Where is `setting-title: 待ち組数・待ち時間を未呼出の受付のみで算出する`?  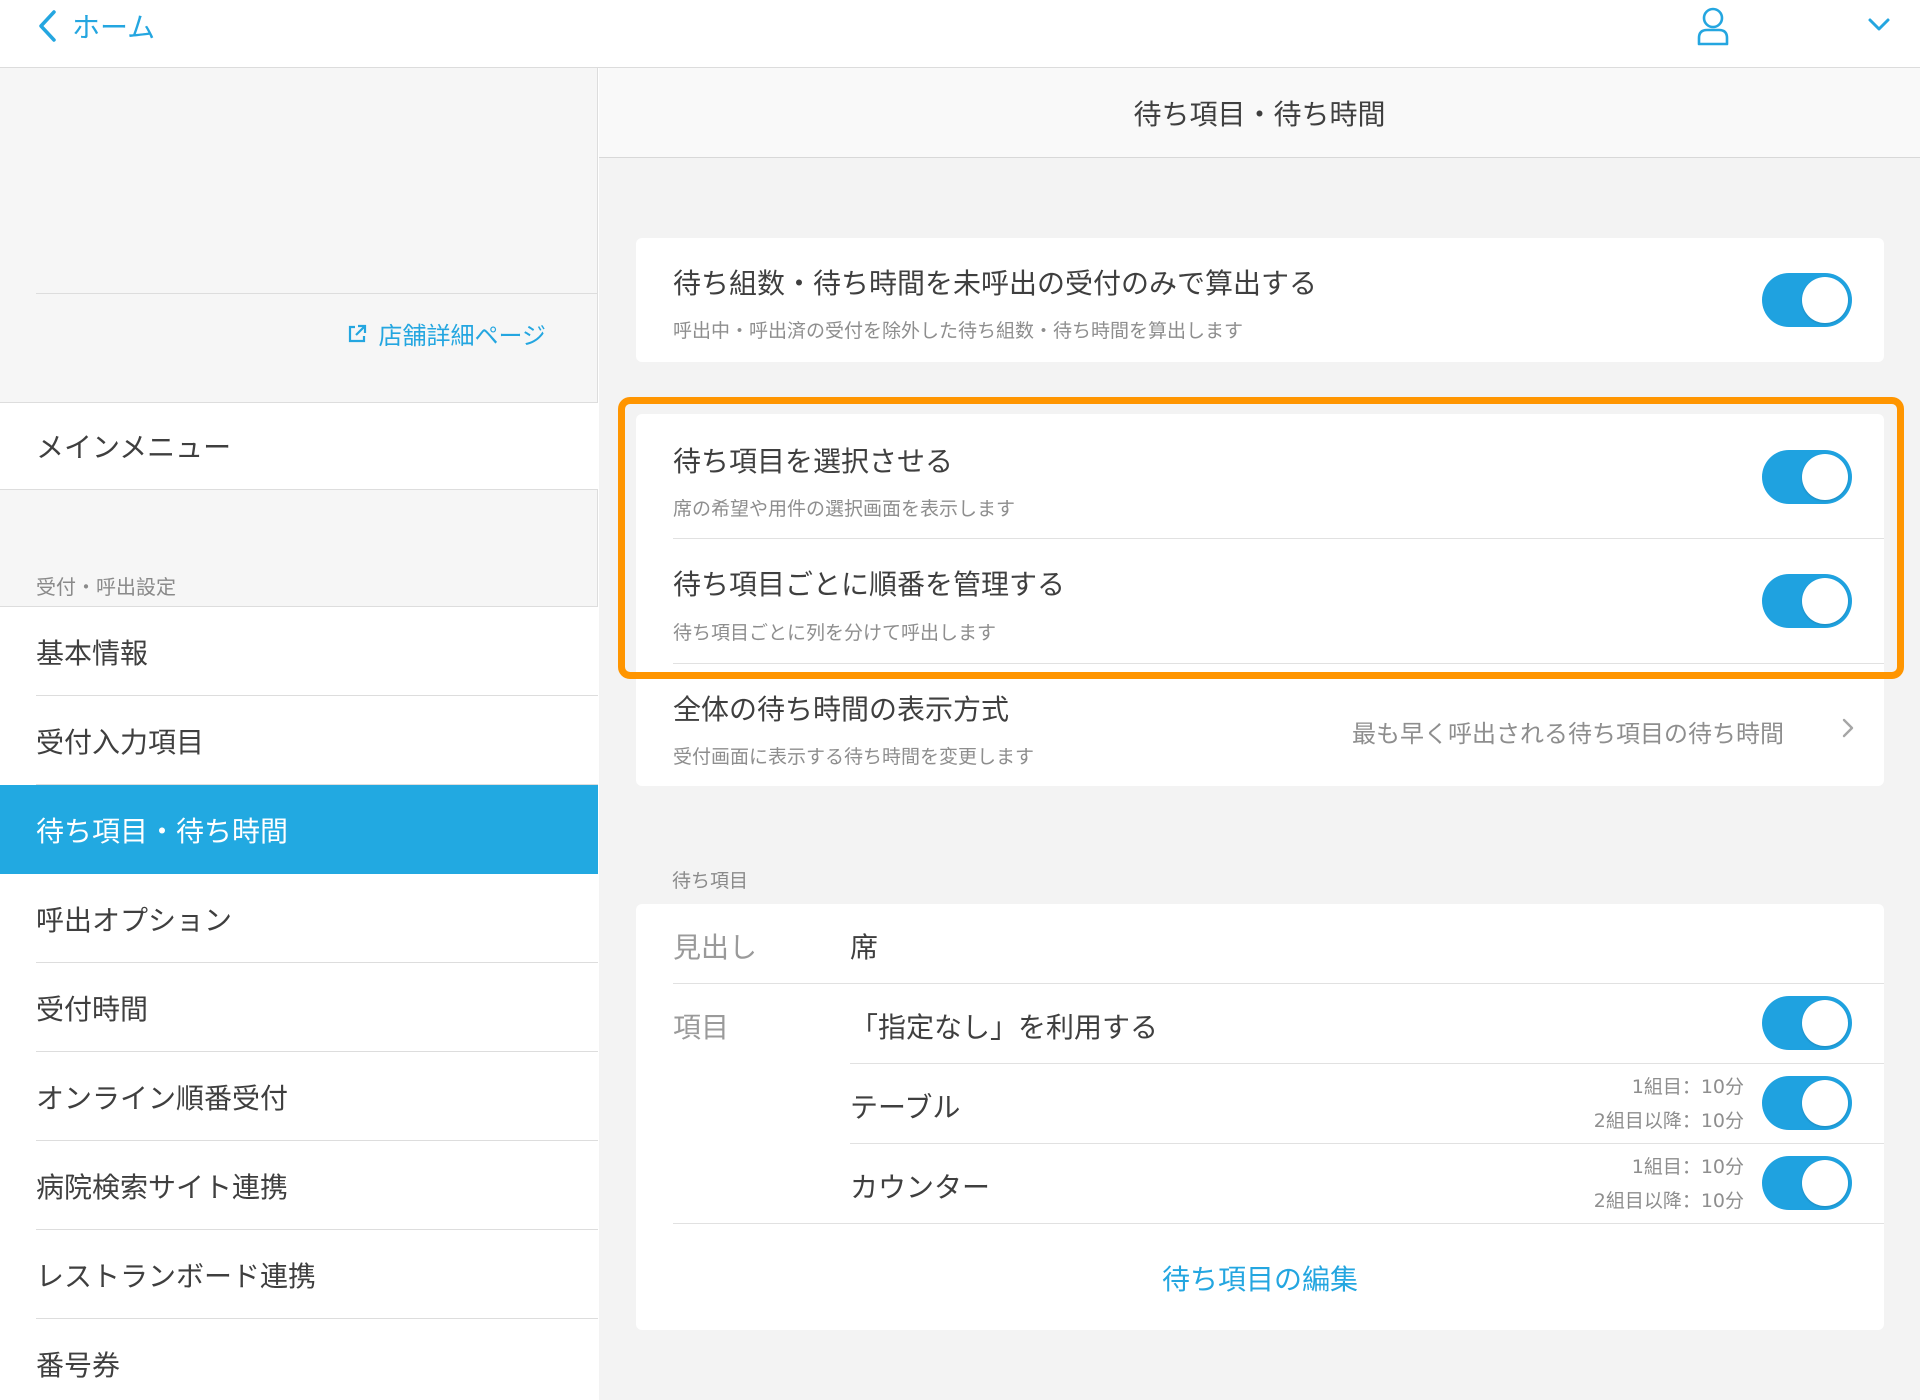 setting-title: 待ち組数・待ち時間を未呼出の受付のみで算出する is located at coordinates (995, 283).